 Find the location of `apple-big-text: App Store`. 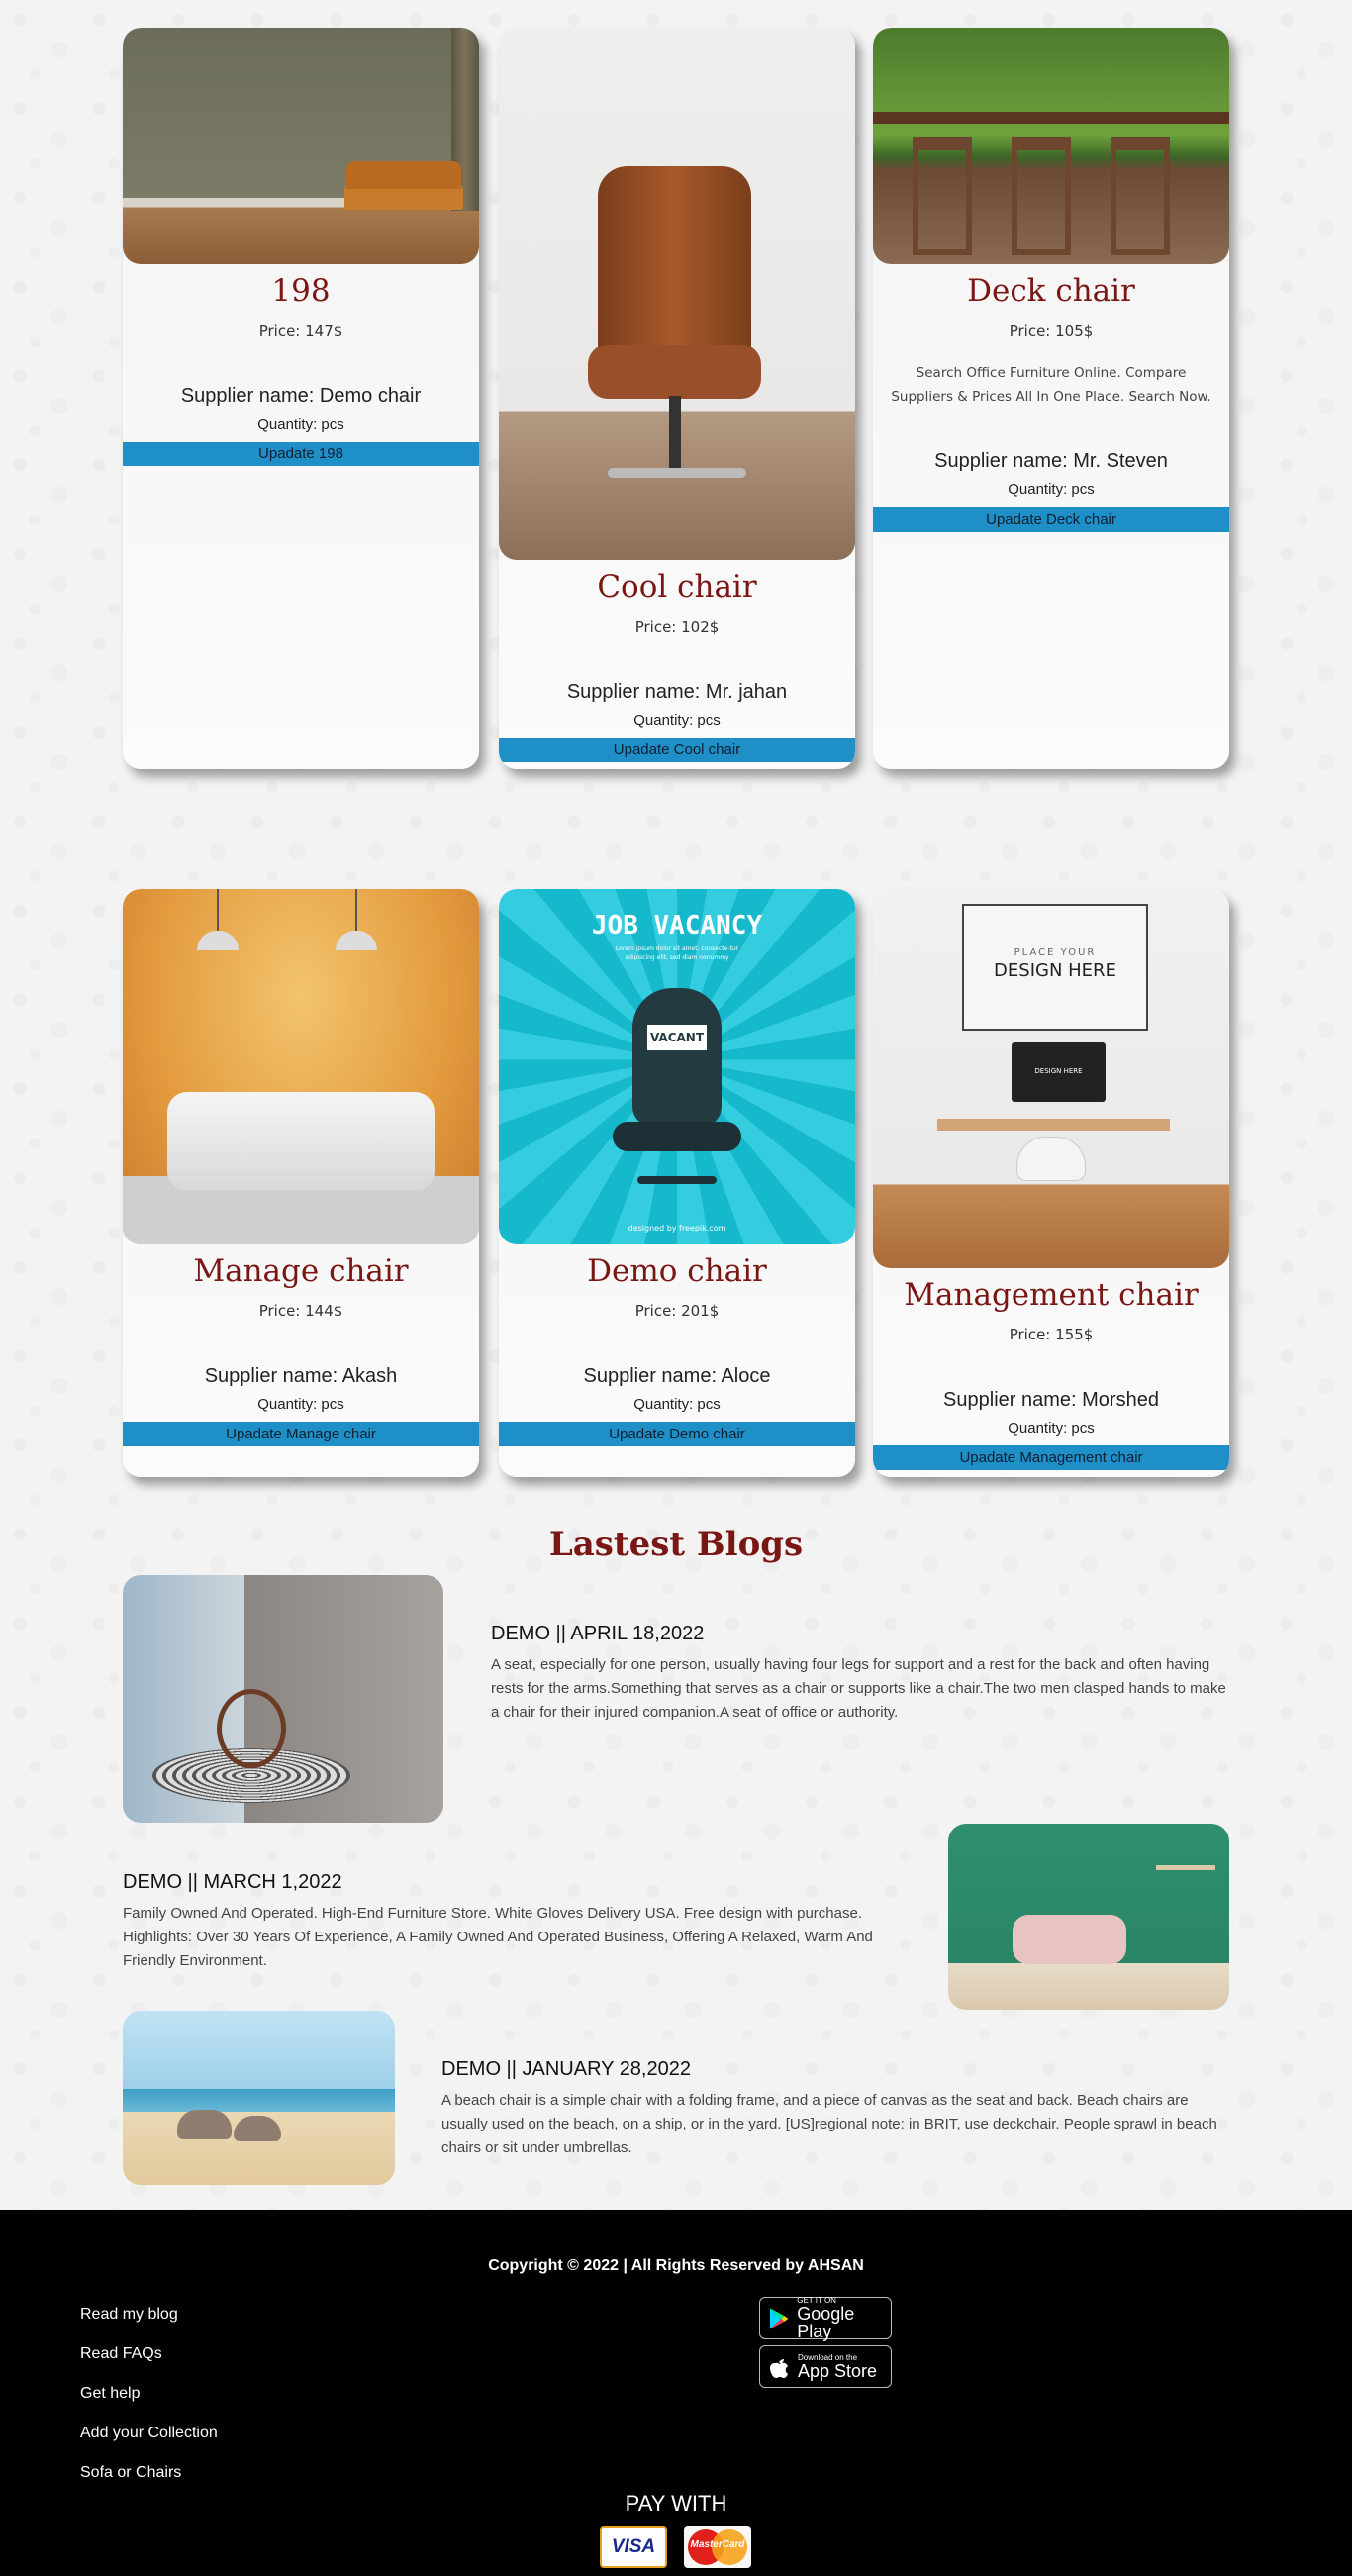

apple-big-text: App Store is located at coordinates (838, 2371).